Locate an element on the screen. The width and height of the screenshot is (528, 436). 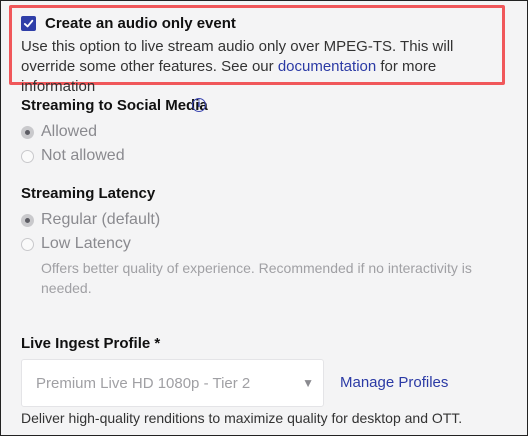
manage-profiles-link: Manage Profiles is located at coordinates (394, 382).